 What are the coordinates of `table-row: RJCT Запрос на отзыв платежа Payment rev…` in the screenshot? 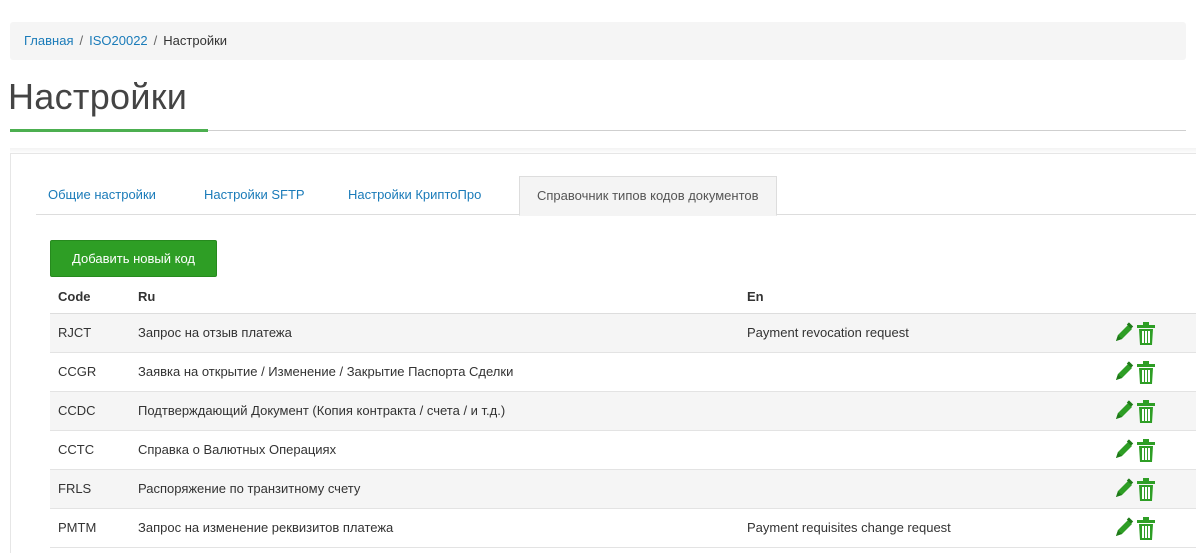 It's located at (623, 333).